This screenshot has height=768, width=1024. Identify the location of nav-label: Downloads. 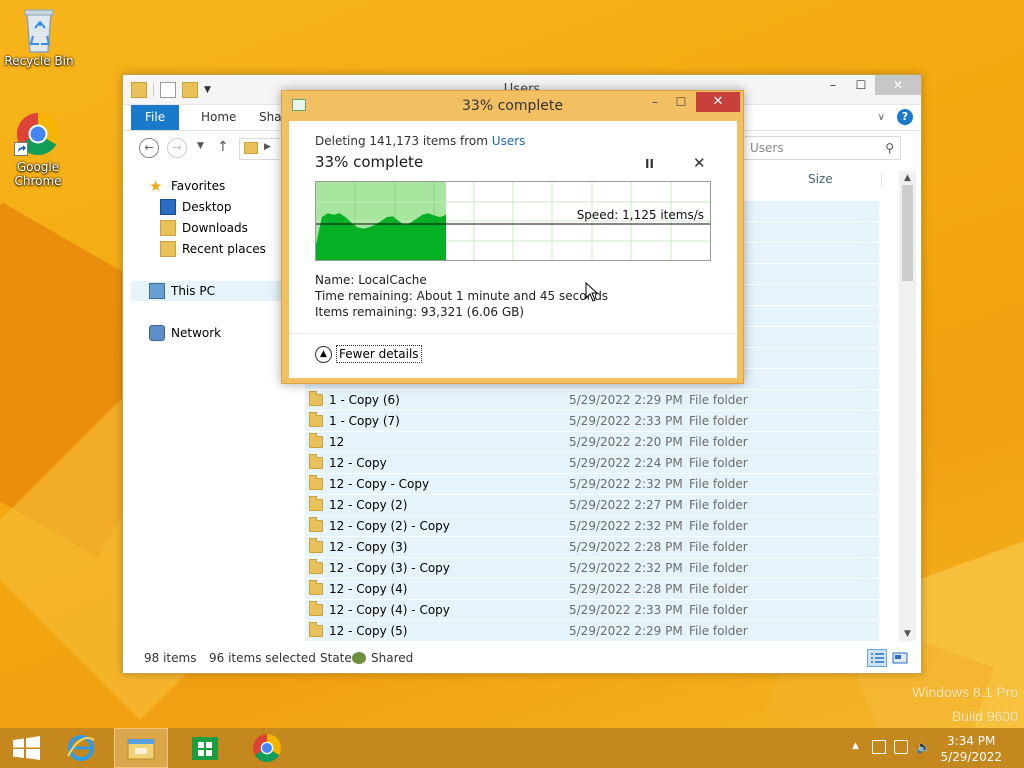
(215, 228).